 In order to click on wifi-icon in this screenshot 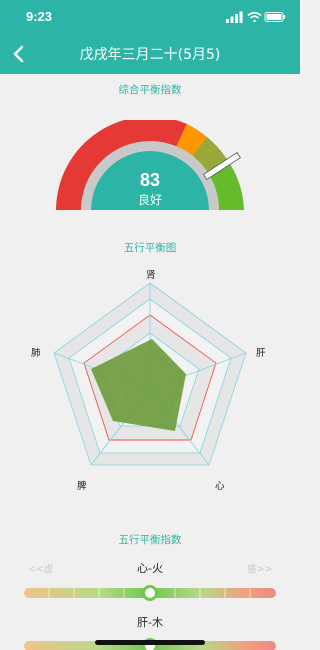, I will do `click(254, 17)`.